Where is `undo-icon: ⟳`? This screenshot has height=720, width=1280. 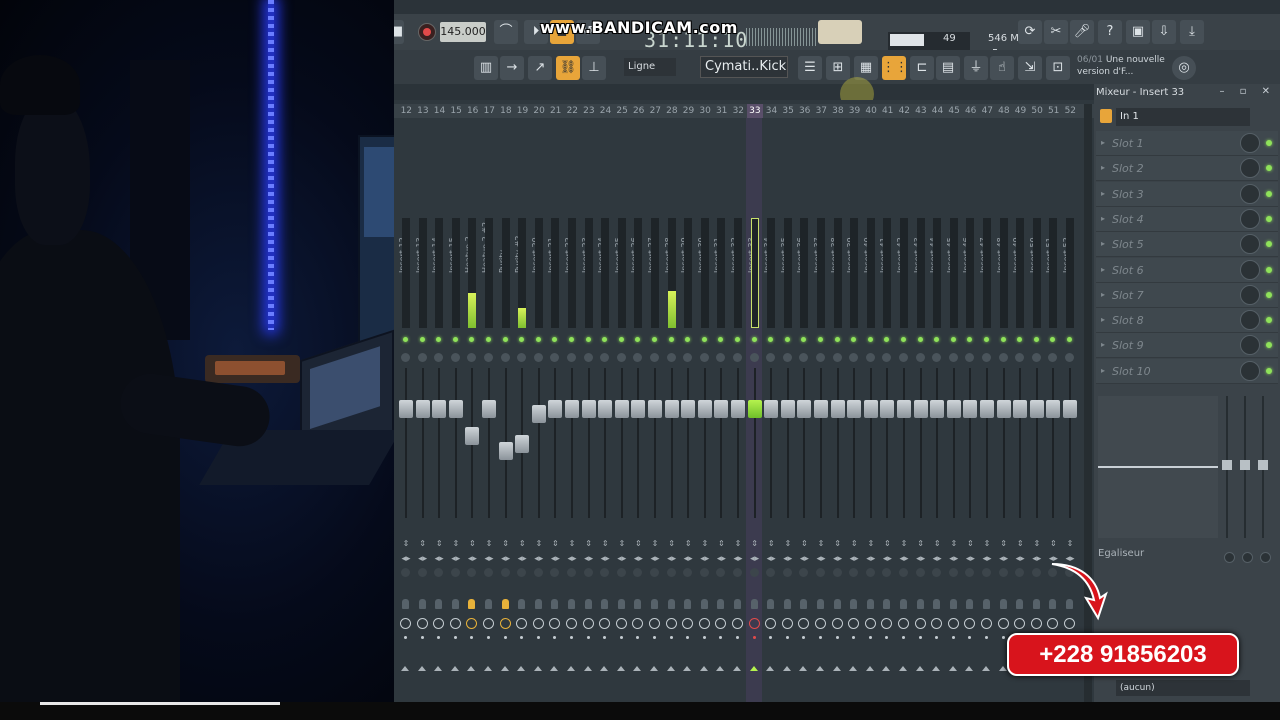
undo-icon: ⟳ is located at coordinates (1030, 32).